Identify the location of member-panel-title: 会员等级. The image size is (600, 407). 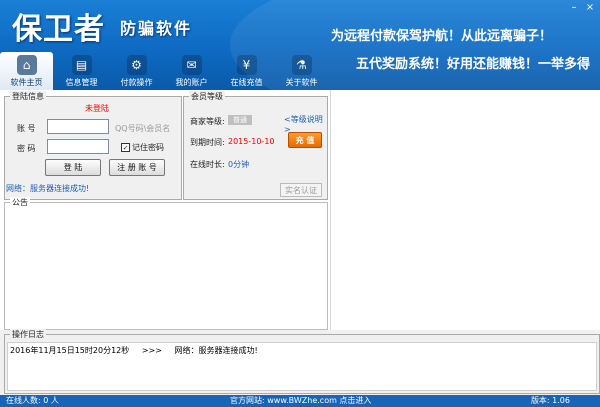
(207, 96).